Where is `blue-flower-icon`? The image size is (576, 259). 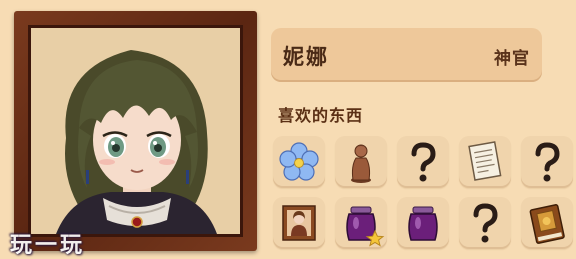
blue-flower-icon is located at coordinates (299, 161).